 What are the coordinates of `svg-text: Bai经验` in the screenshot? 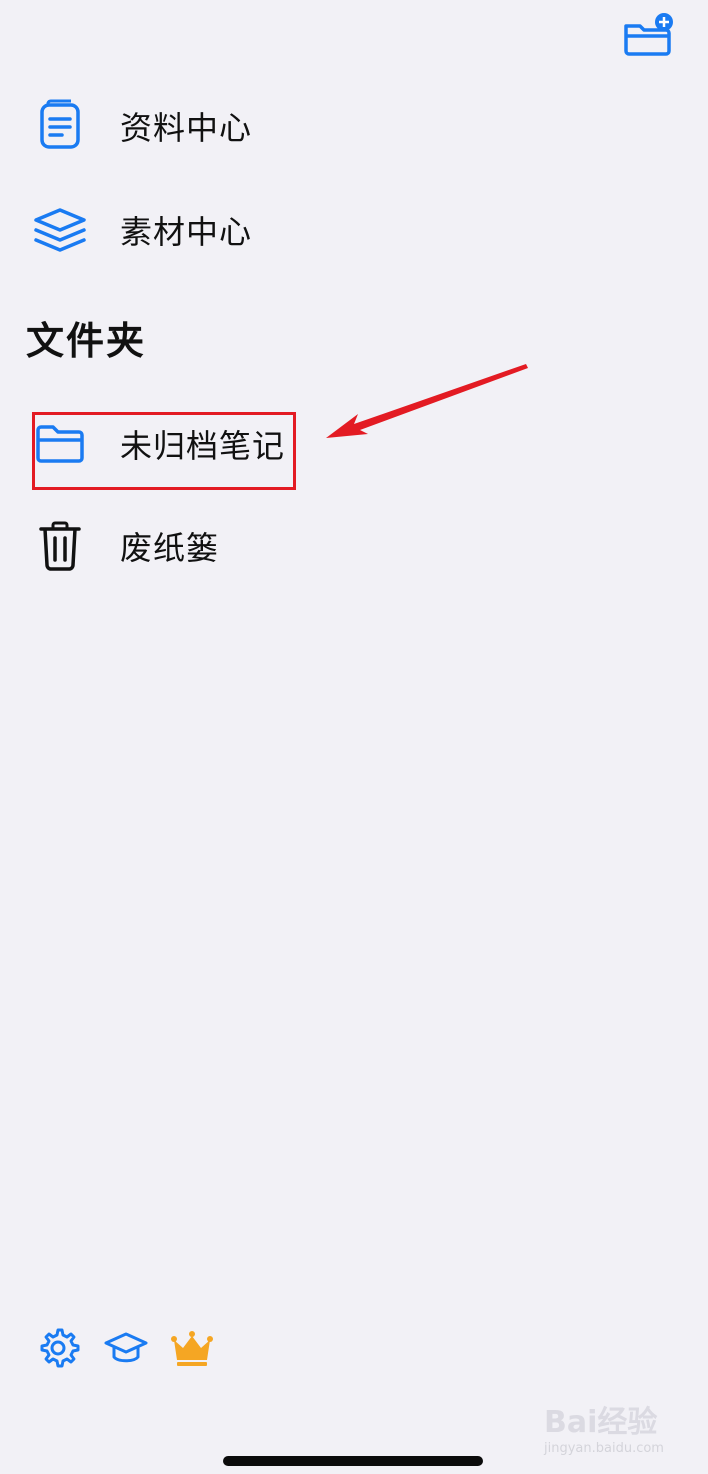 It's located at (600, 1422).